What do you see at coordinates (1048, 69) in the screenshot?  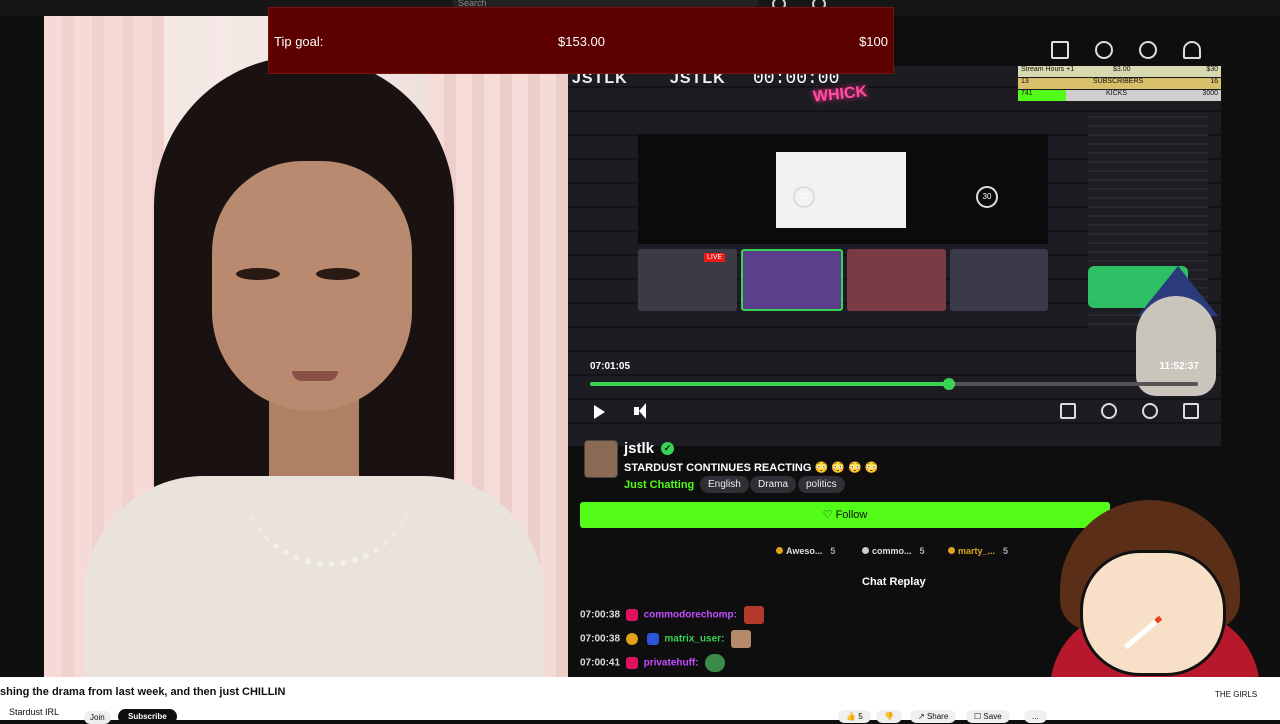 I see `stat-label: Stream Hours +1` at bounding box center [1048, 69].